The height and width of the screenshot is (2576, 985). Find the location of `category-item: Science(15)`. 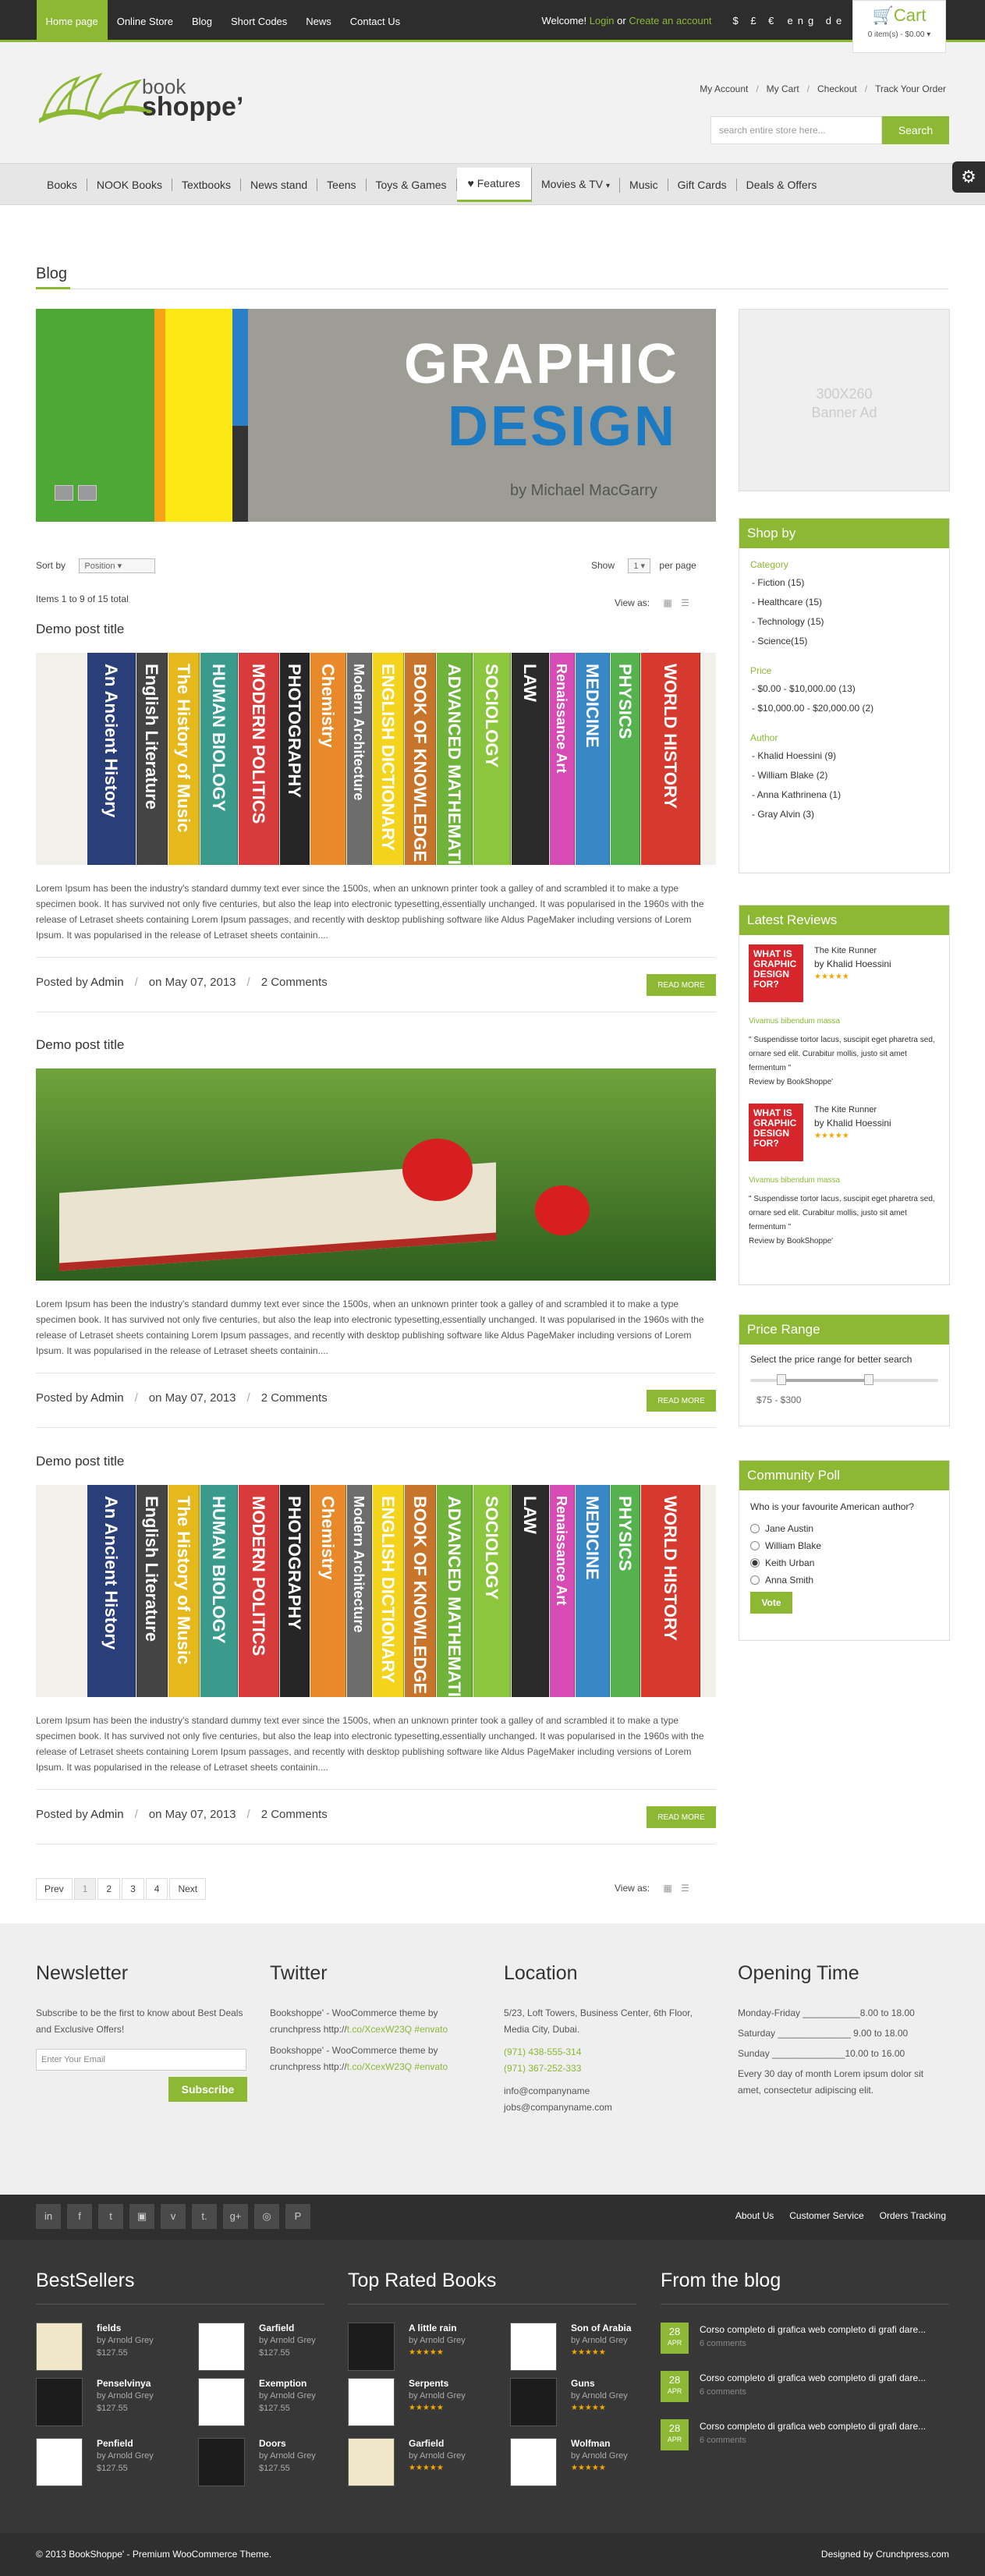

category-item: Science(15) is located at coordinates (850, 641).